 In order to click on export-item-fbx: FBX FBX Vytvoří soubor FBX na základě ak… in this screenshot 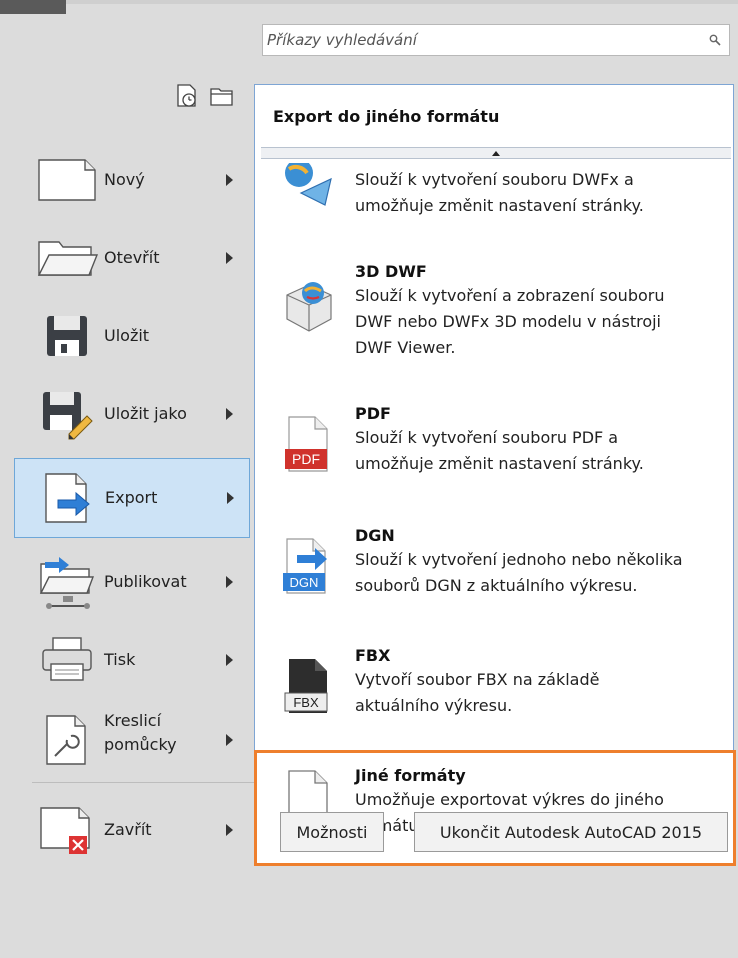, I will do `click(495, 690)`.